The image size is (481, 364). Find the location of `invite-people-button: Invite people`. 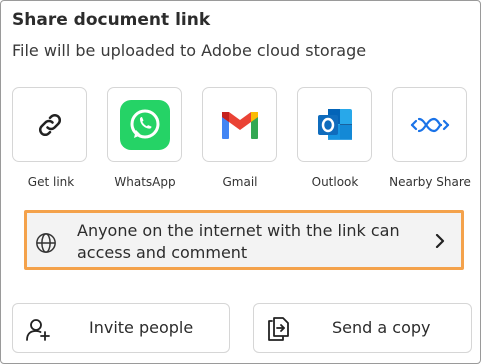

invite-people-button: Invite people is located at coordinates (121, 328).